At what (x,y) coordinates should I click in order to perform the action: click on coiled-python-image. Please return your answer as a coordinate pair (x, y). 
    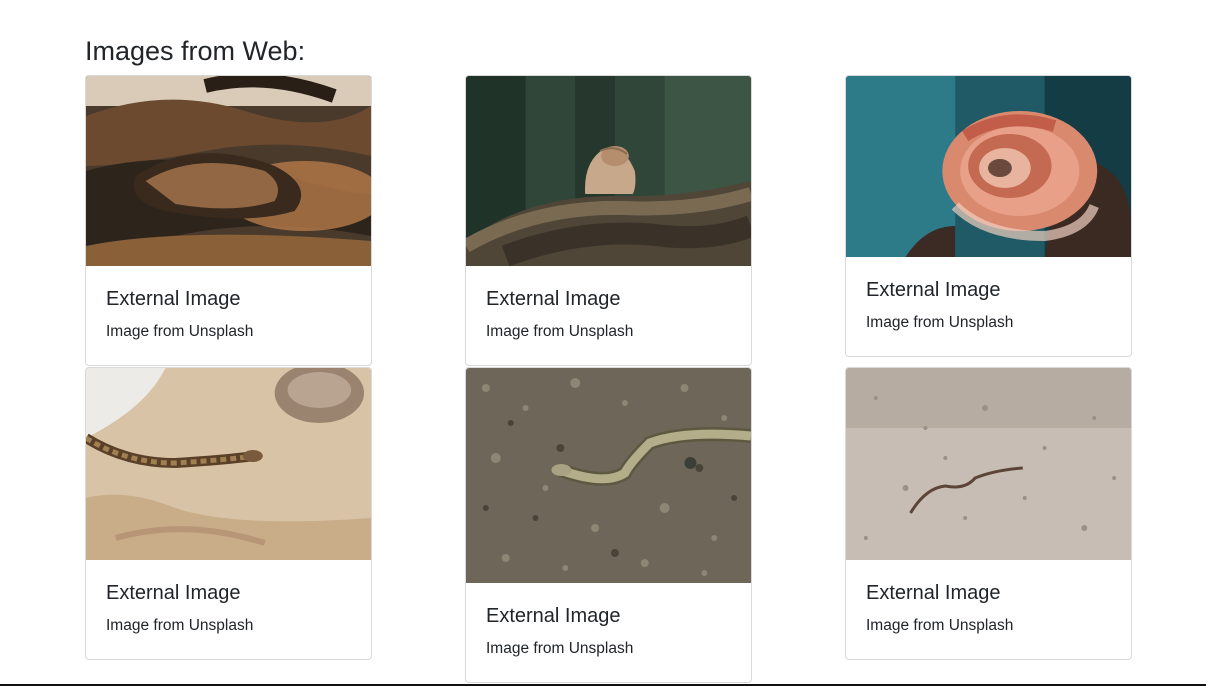
    Looking at the image, I should click on (228, 171).